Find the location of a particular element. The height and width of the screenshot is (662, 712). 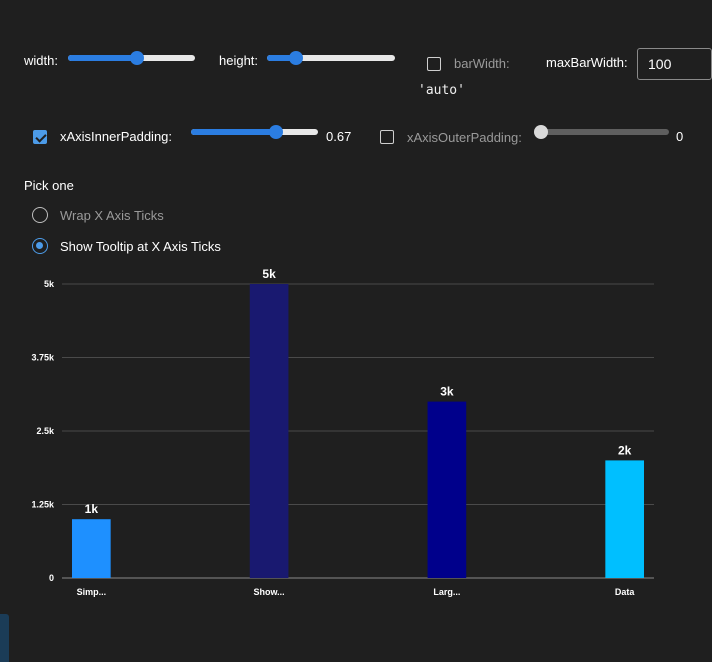

x-tick-label: Data is located at coordinates (625, 592).